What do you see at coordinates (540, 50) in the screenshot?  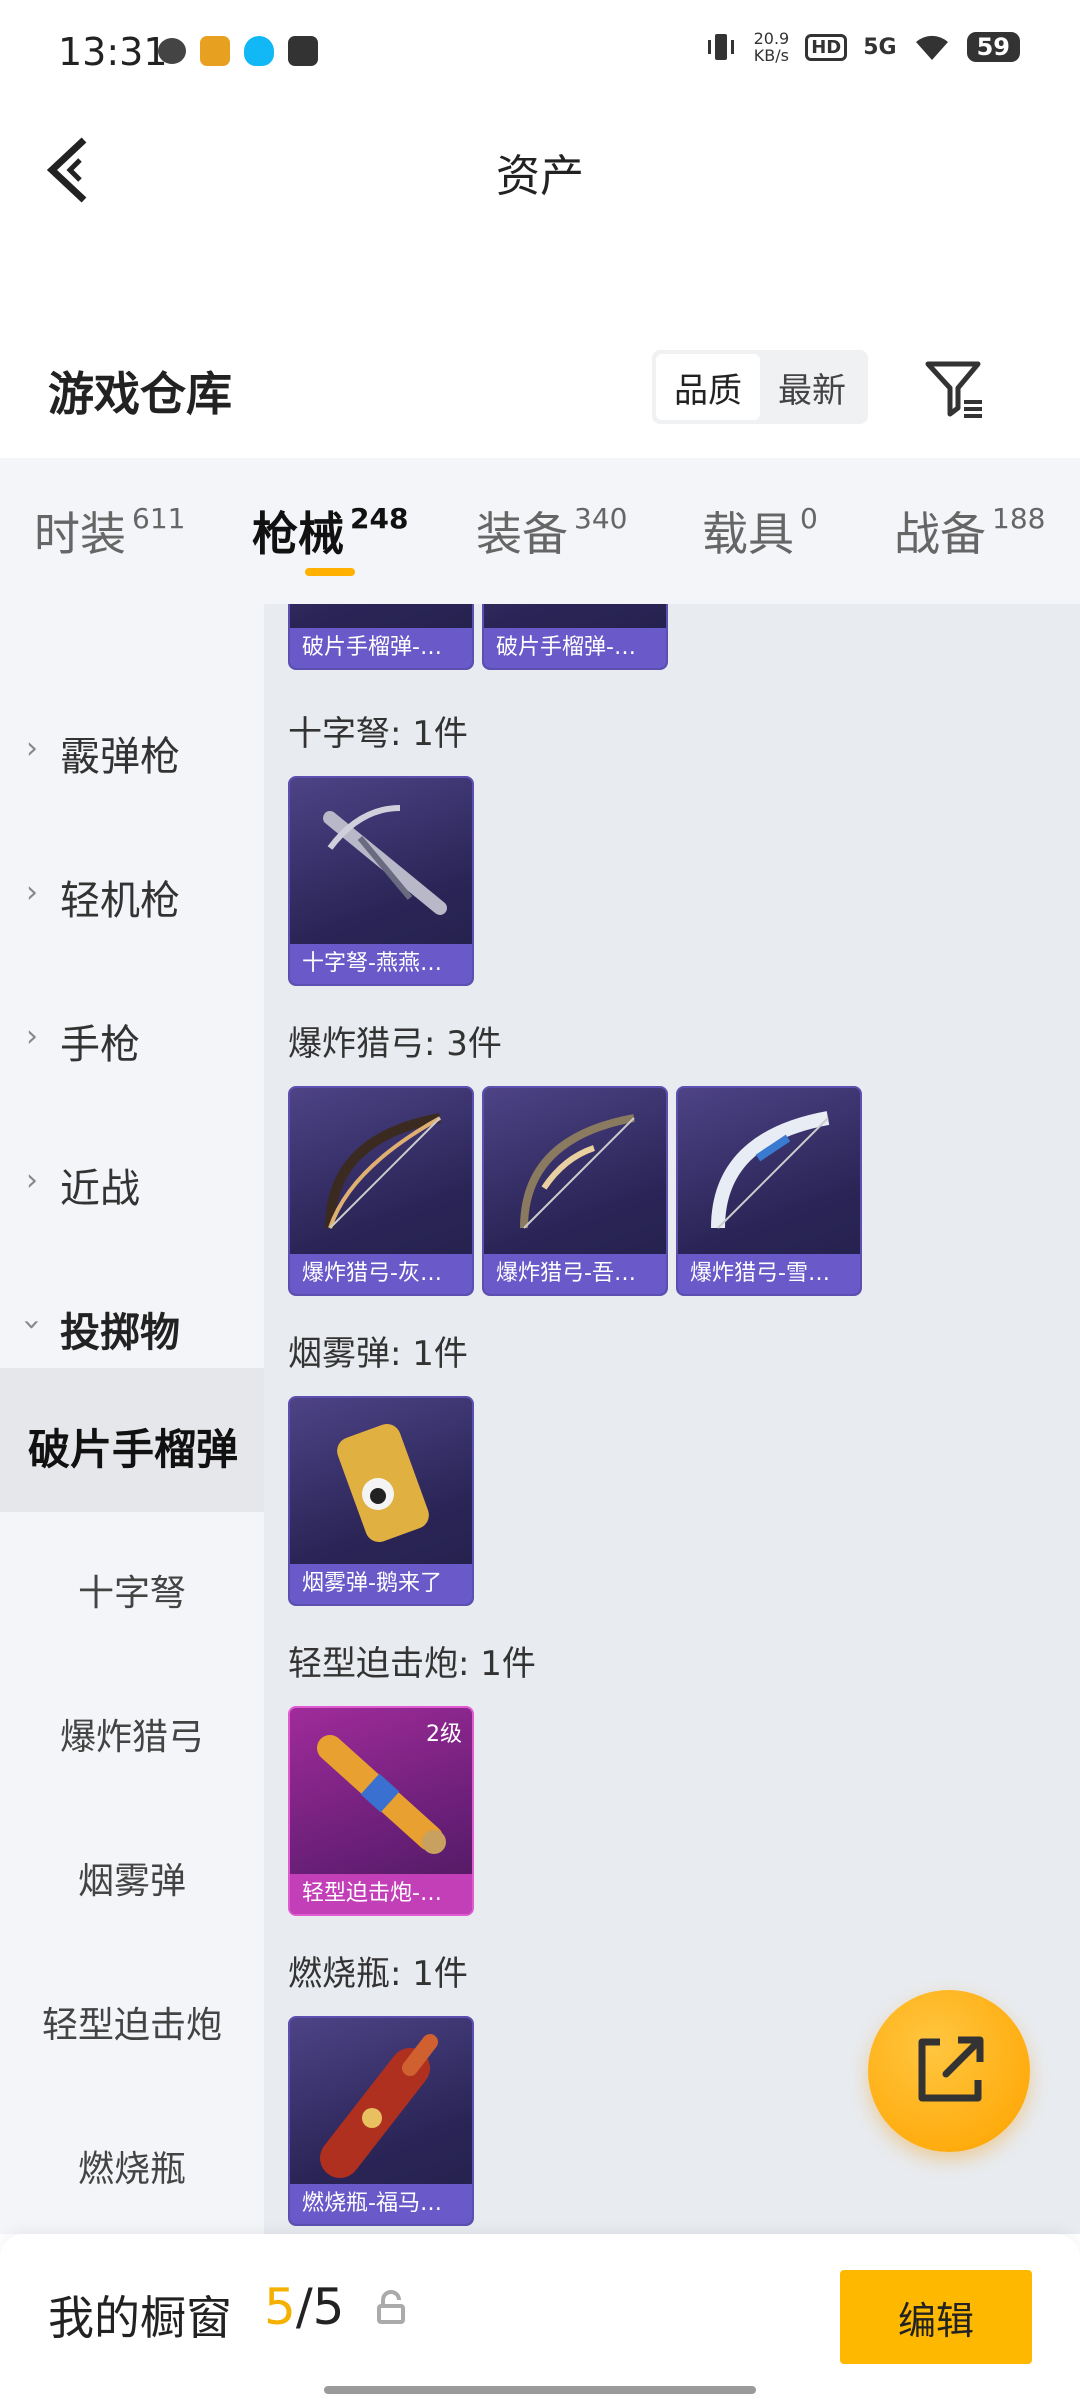 I see `status-bar: 13:31 20.9 KB/s HD 5G 59` at bounding box center [540, 50].